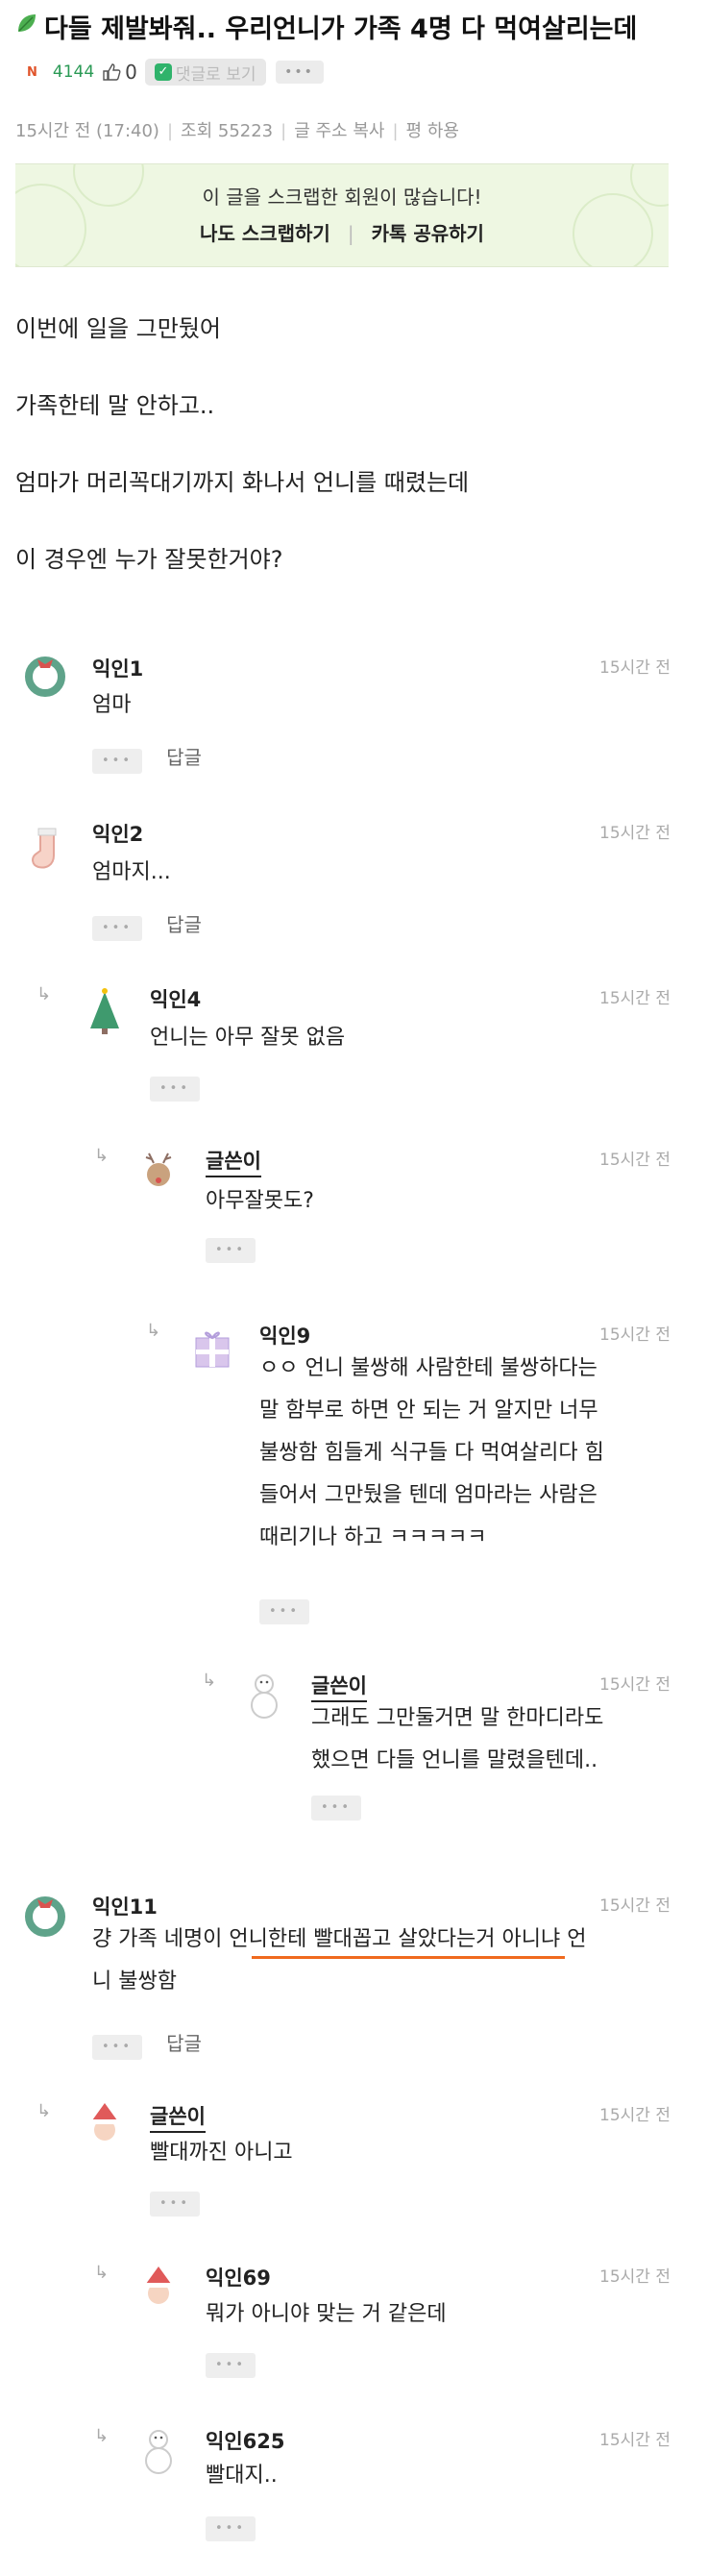 This screenshot has height=2576, width=707. What do you see at coordinates (111, 72) in the screenshot?
I see `thumbs-up-icon` at bounding box center [111, 72].